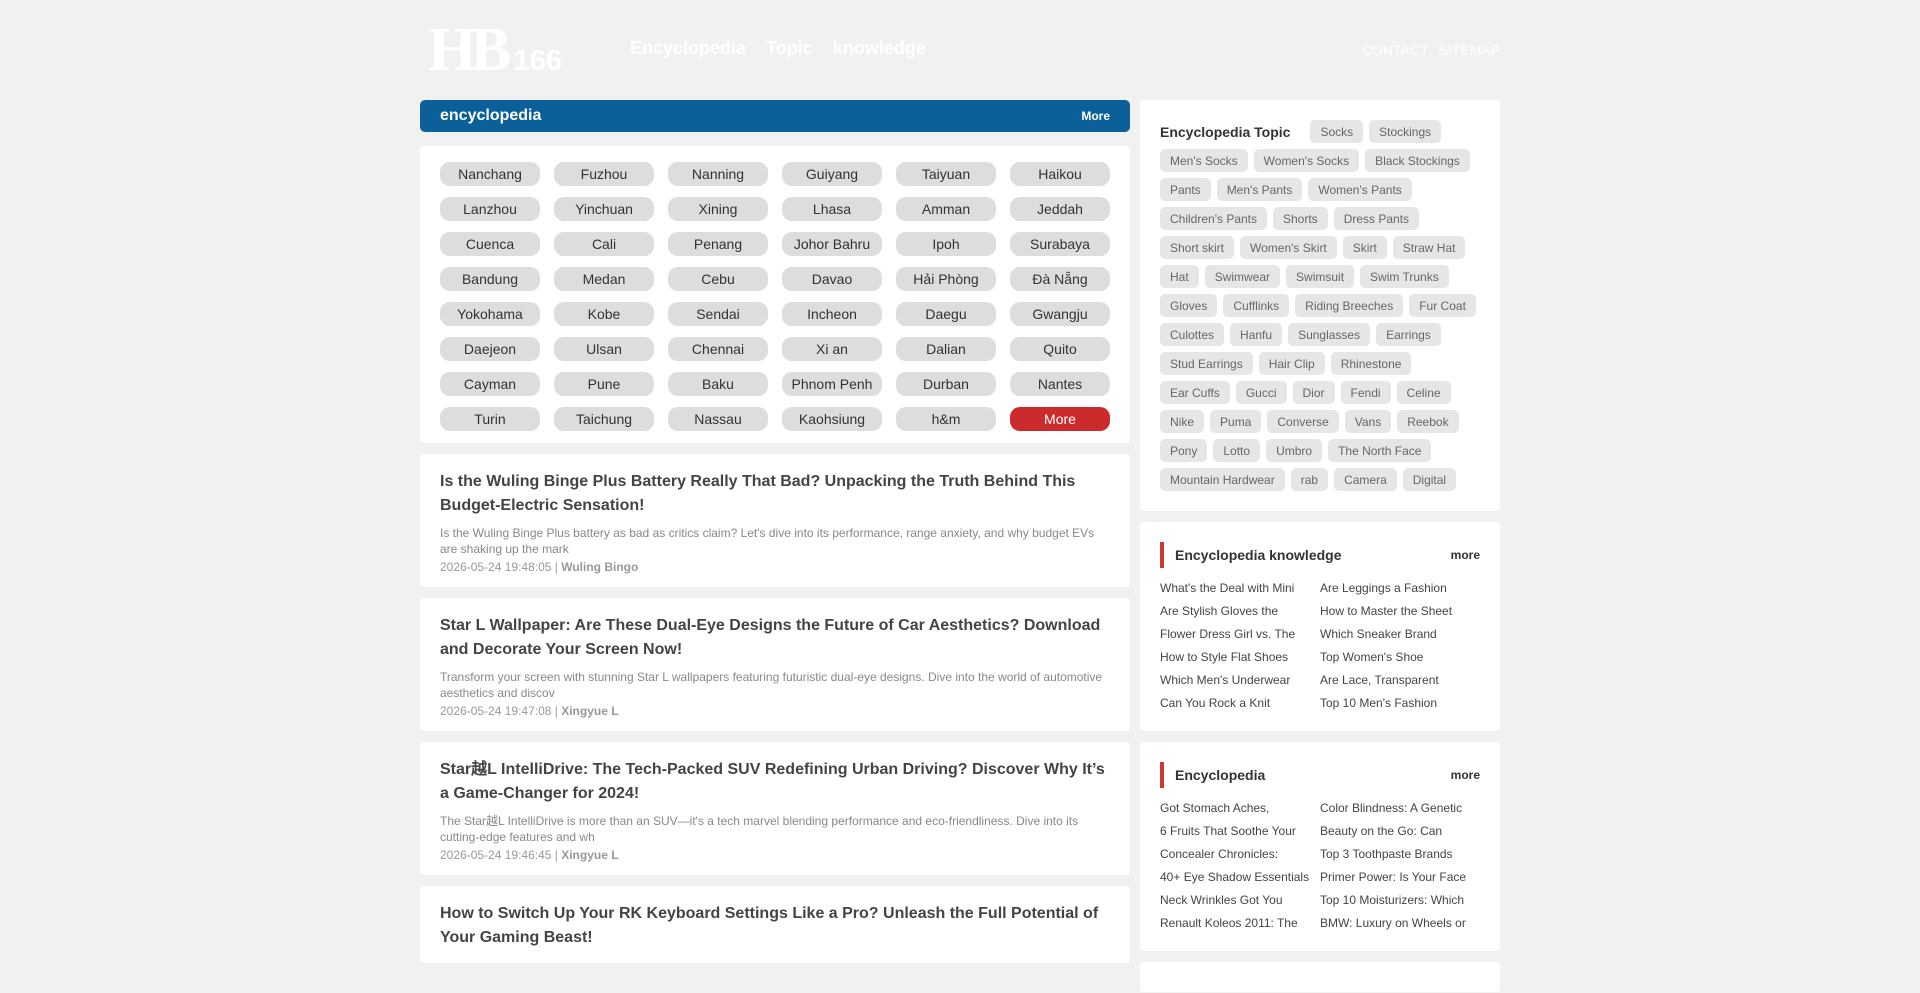 Image resolution: width=1920 pixels, height=993 pixels. What do you see at coordinates (718, 384) in the screenshot?
I see `city-link: Baku` at bounding box center [718, 384].